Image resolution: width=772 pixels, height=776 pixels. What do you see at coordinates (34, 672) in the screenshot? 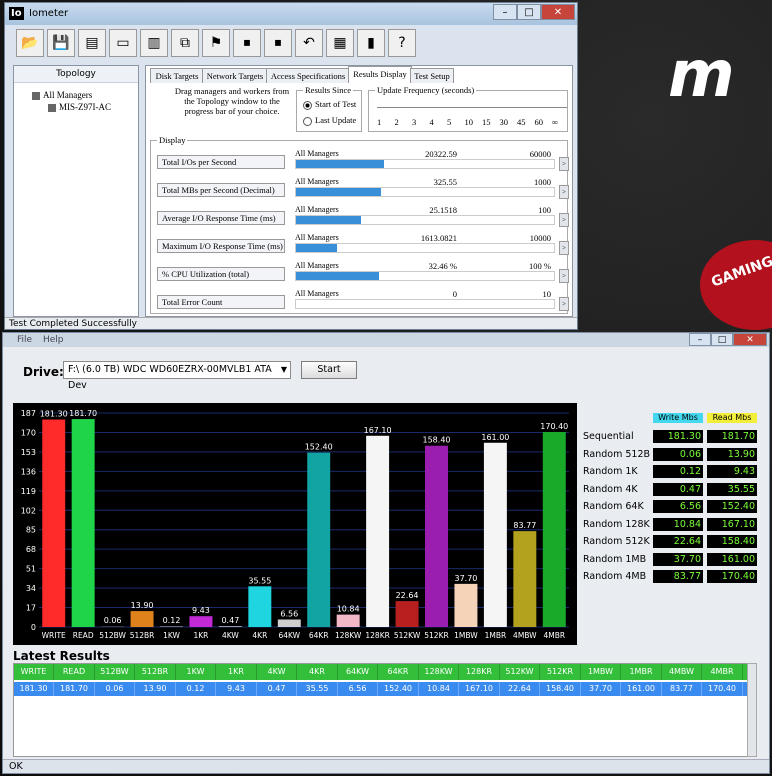
I see `table-header-cell: WRITE` at bounding box center [34, 672].